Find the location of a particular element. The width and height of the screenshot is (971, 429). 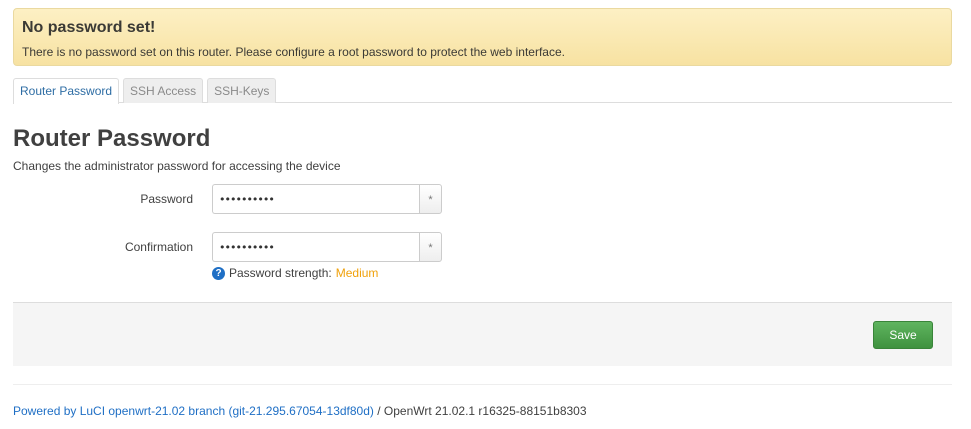

password-field is located at coordinates (315, 199).